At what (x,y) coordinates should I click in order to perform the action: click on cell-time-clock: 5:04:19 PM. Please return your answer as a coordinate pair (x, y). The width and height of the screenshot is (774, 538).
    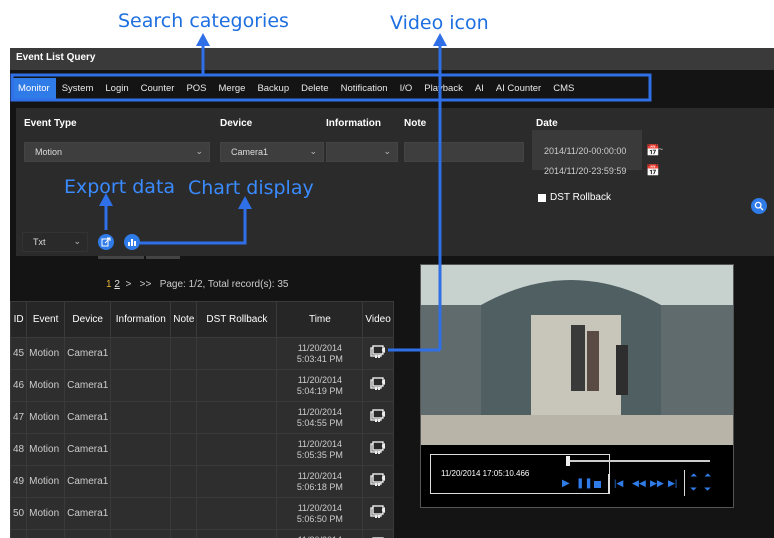
    Looking at the image, I should click on (319, 390).